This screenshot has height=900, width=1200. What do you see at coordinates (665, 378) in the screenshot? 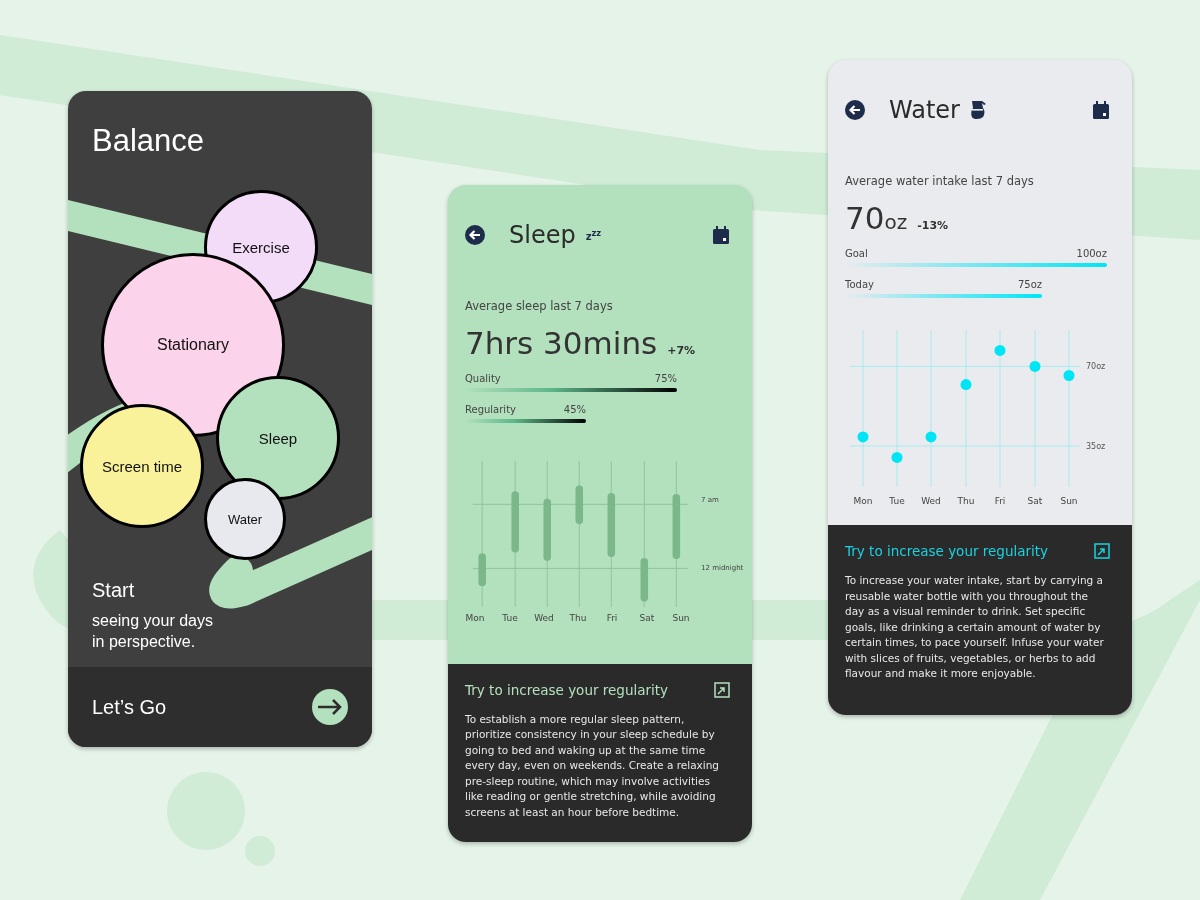
I see `metric-reading: 75%` at bounding box center [665, 378].